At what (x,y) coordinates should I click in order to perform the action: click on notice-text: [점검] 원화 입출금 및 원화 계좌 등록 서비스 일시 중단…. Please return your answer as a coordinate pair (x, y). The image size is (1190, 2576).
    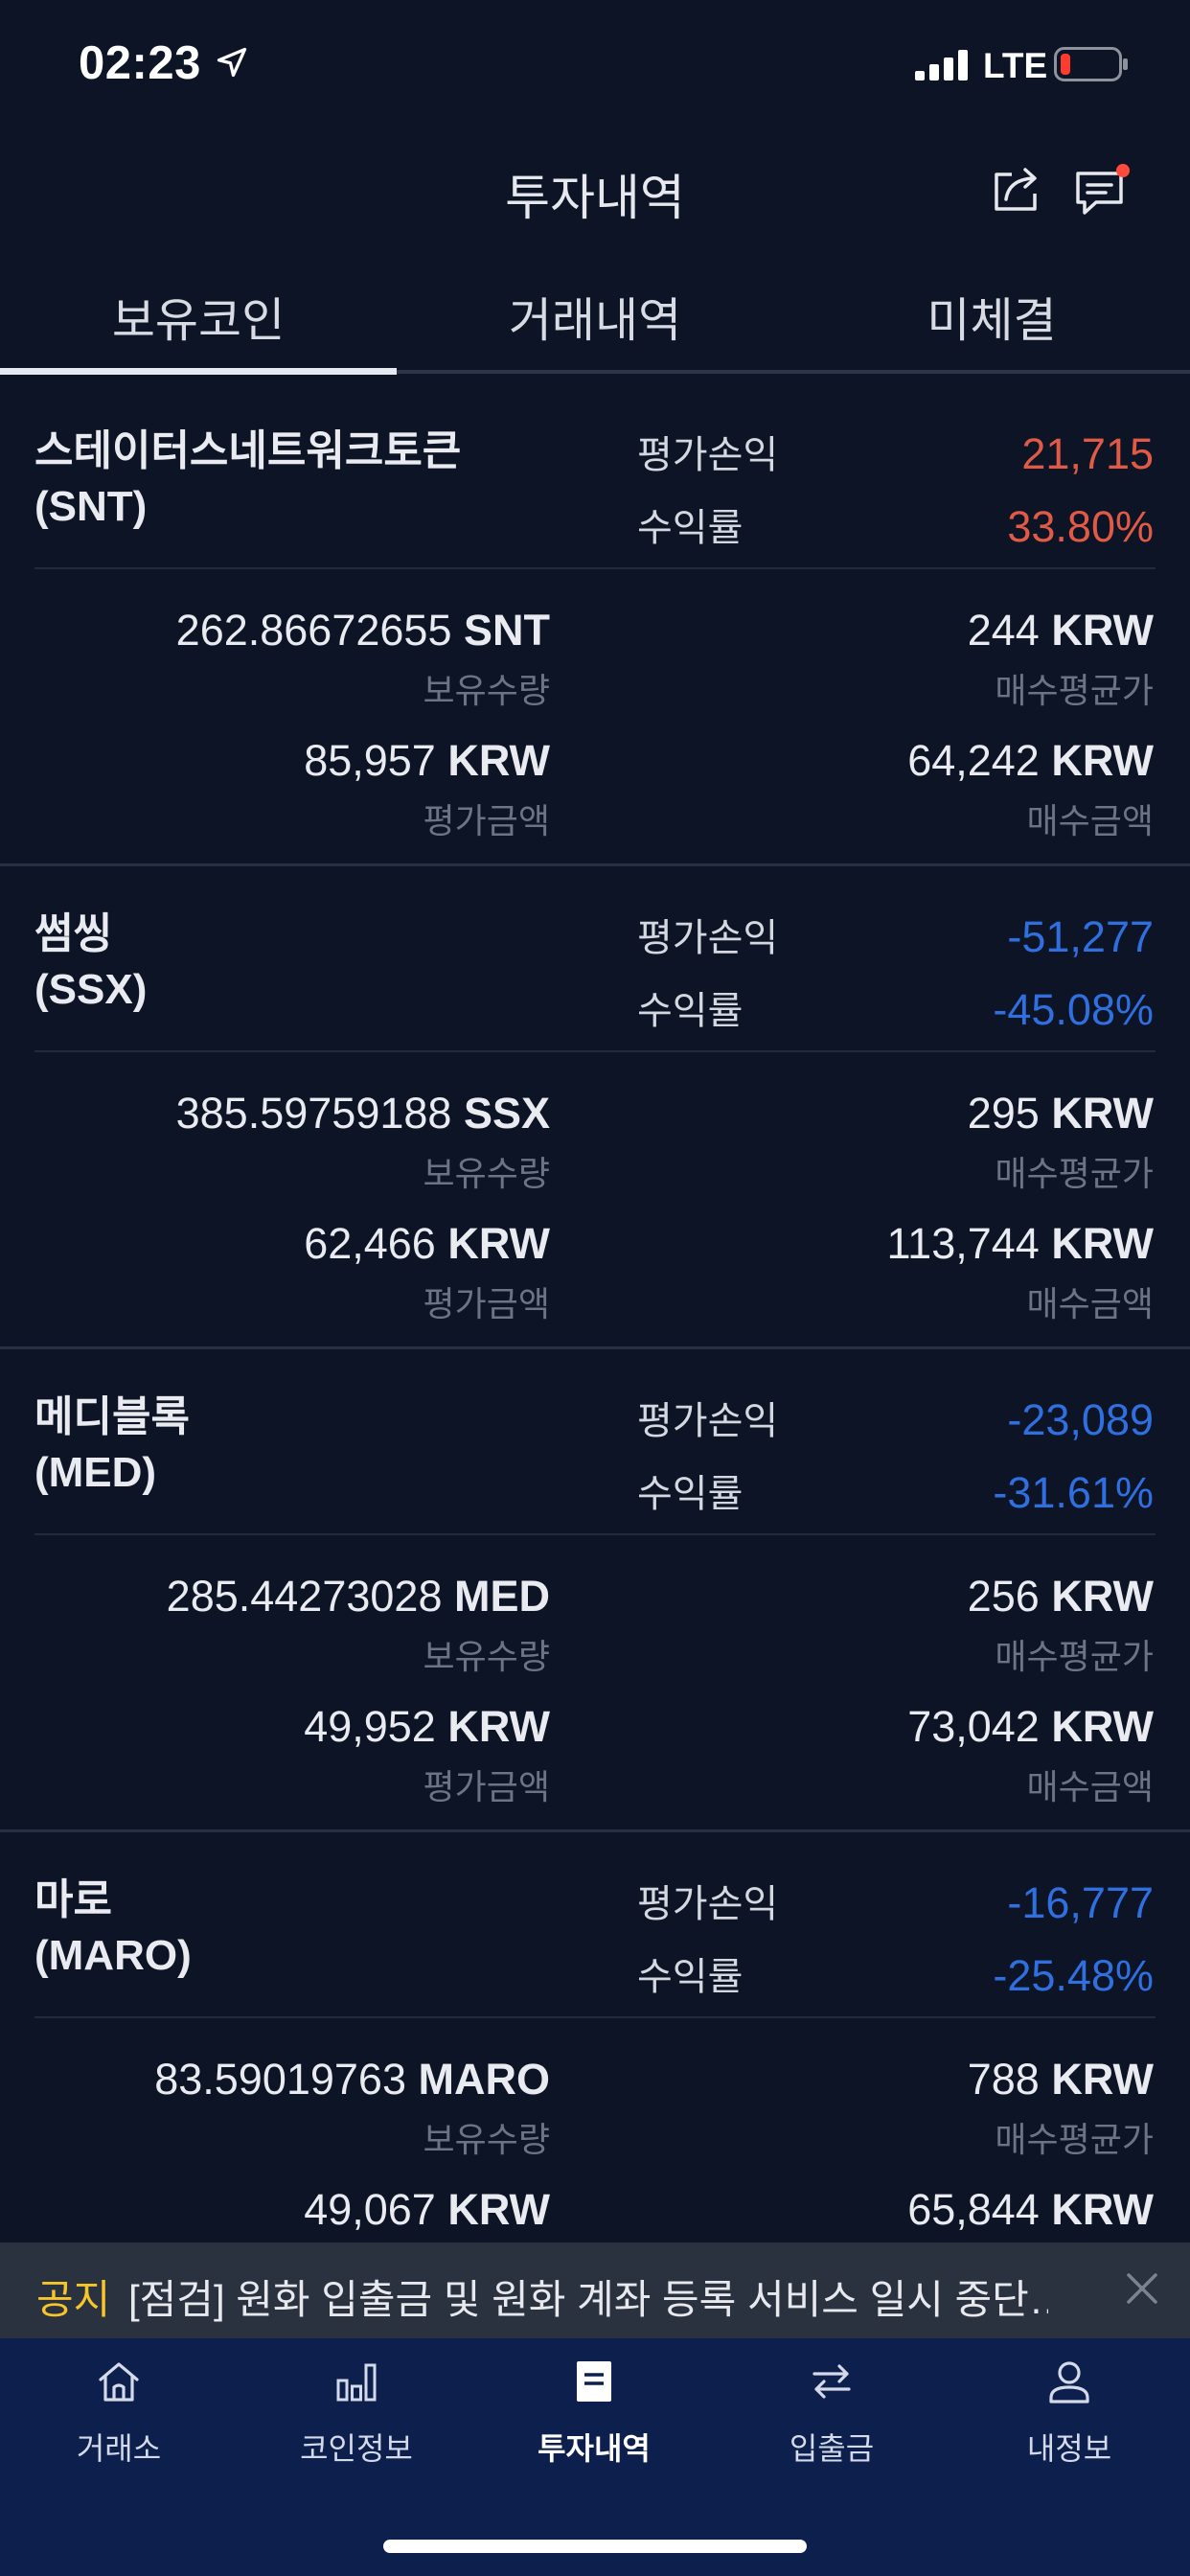
    Looking at the image, I should click on (588, 2296).